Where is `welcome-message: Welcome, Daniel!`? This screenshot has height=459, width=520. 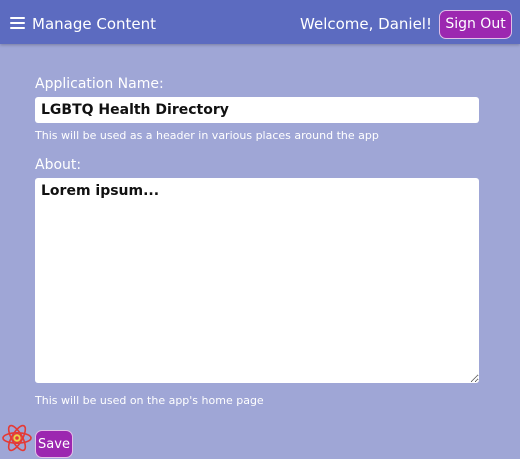 welcome-message: Welcome, Daniel! is located at coordinates (366, 24).